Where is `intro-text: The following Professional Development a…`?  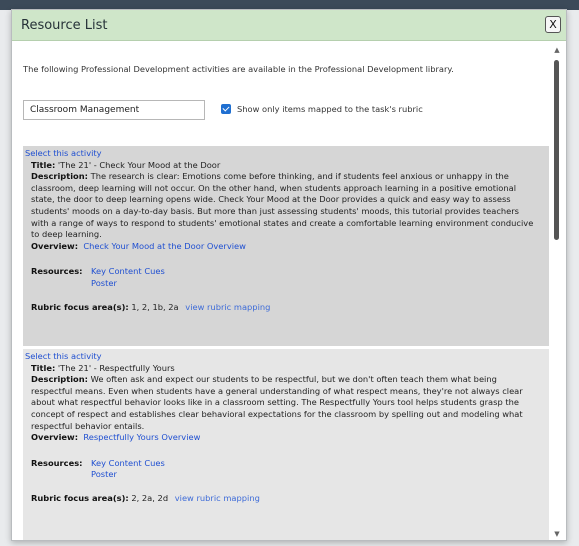
intro-text: The following Professional Development a… is located at coordinates (238, 69).